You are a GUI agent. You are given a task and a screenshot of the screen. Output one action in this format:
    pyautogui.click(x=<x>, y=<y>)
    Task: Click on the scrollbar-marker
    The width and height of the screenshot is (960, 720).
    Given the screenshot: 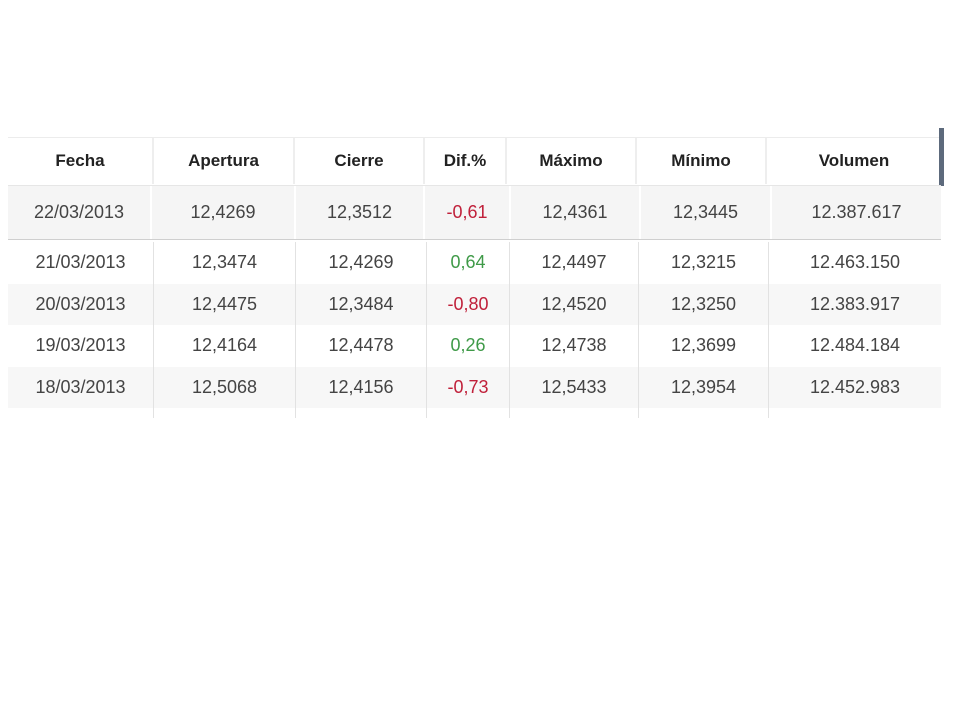 What is the action you would take?
    pyautogui.click(x=941, y=157)
    